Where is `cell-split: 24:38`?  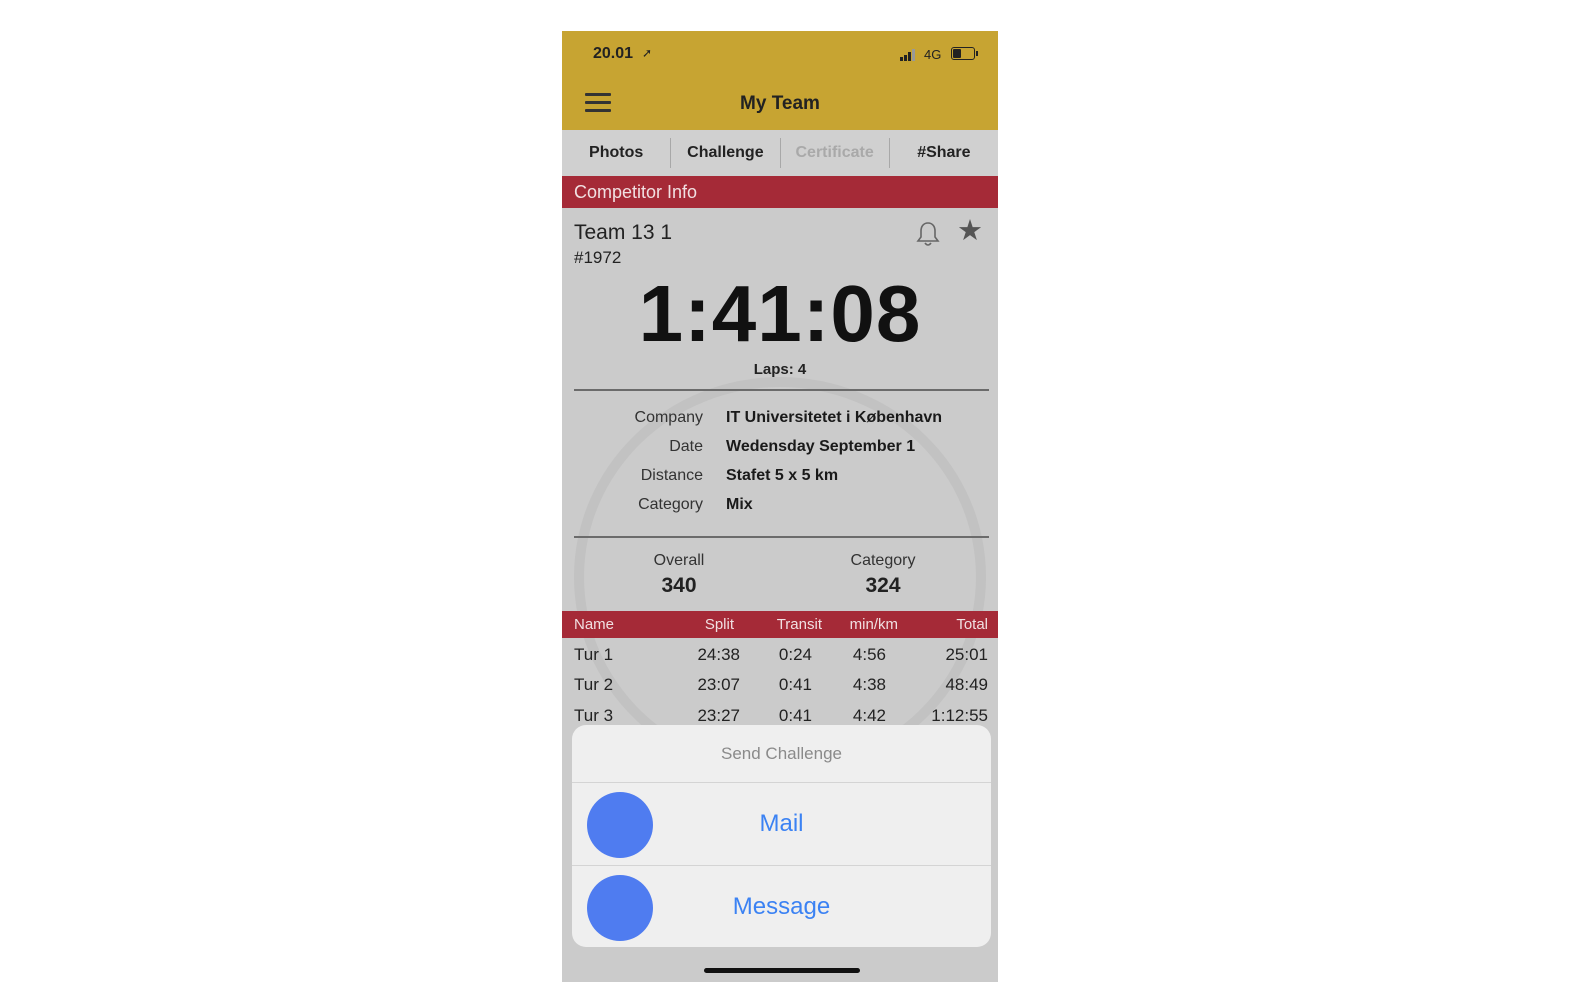 cell-split: 24:38 is located at coordinates (718, 654).